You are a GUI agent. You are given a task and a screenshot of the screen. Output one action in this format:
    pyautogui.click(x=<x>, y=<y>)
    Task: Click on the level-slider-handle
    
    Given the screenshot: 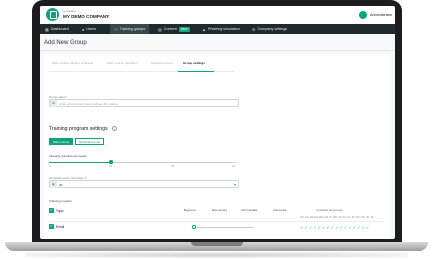 What is the action you would take?
    pyautogui.click(x=194, y=227)
    